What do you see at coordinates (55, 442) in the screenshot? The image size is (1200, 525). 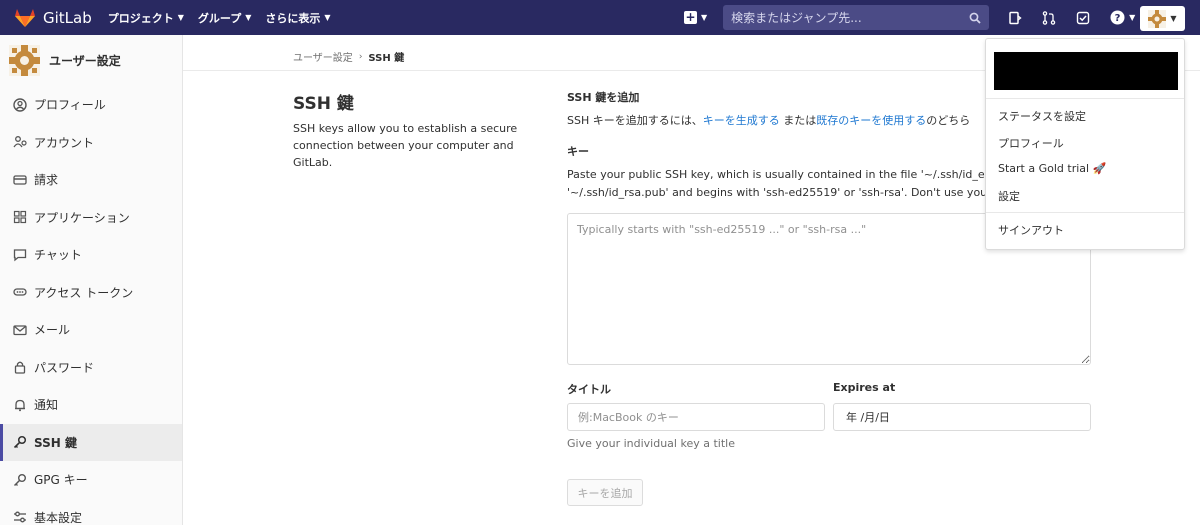 I see `sidebar-item-label: SSH 鍵` at bounding box center [55, 442].